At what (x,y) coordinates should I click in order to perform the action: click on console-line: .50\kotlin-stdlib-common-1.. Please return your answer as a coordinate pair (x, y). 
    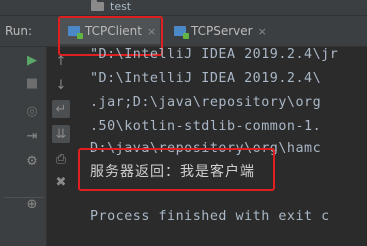
    Looking at the image, I should click on (206, 126).